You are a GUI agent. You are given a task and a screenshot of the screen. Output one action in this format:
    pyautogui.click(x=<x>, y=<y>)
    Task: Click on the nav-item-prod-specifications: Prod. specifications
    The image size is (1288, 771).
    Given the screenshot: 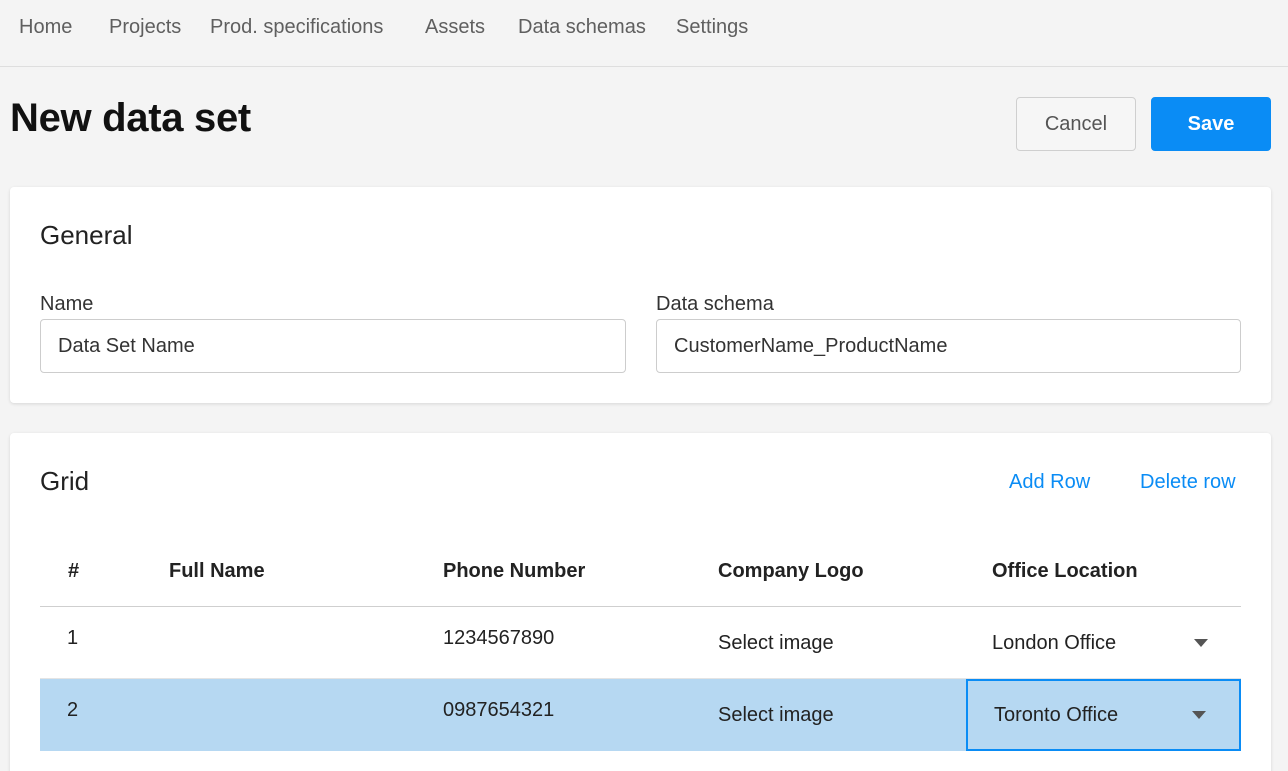 What is the action you would take?
    pyautogui.click(x=296, y=27)
    